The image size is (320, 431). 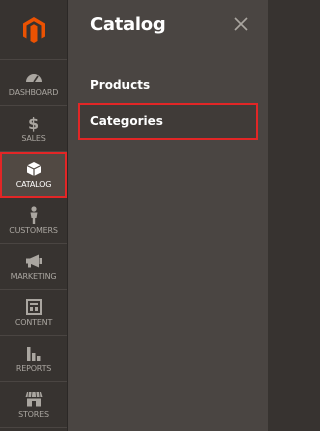 What do you see at coordinates (33, 230) in the screenshot?
I see `sidebar-item-label: CUSTOMERS` at bounding box center [33, 230].